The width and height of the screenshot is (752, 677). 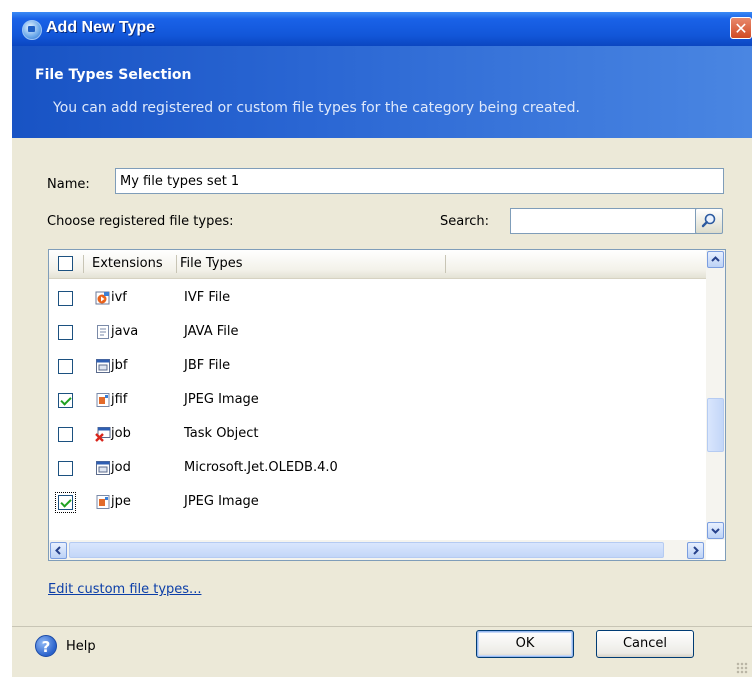 What do you see at coordinates (127, 263) in the screenshot?
I see `column-header-extensions: Extensions` at bounding box center [127, 263].